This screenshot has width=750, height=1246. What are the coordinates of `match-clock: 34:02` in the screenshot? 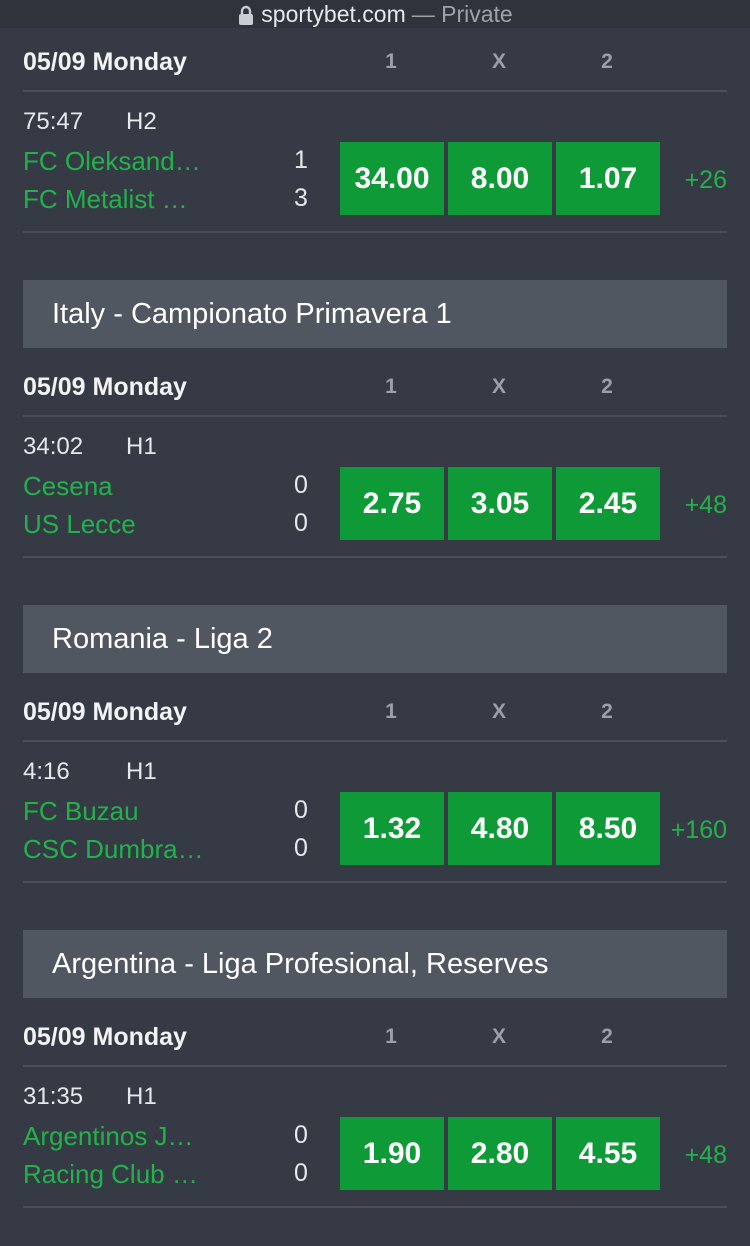 It's located at (53, 446).